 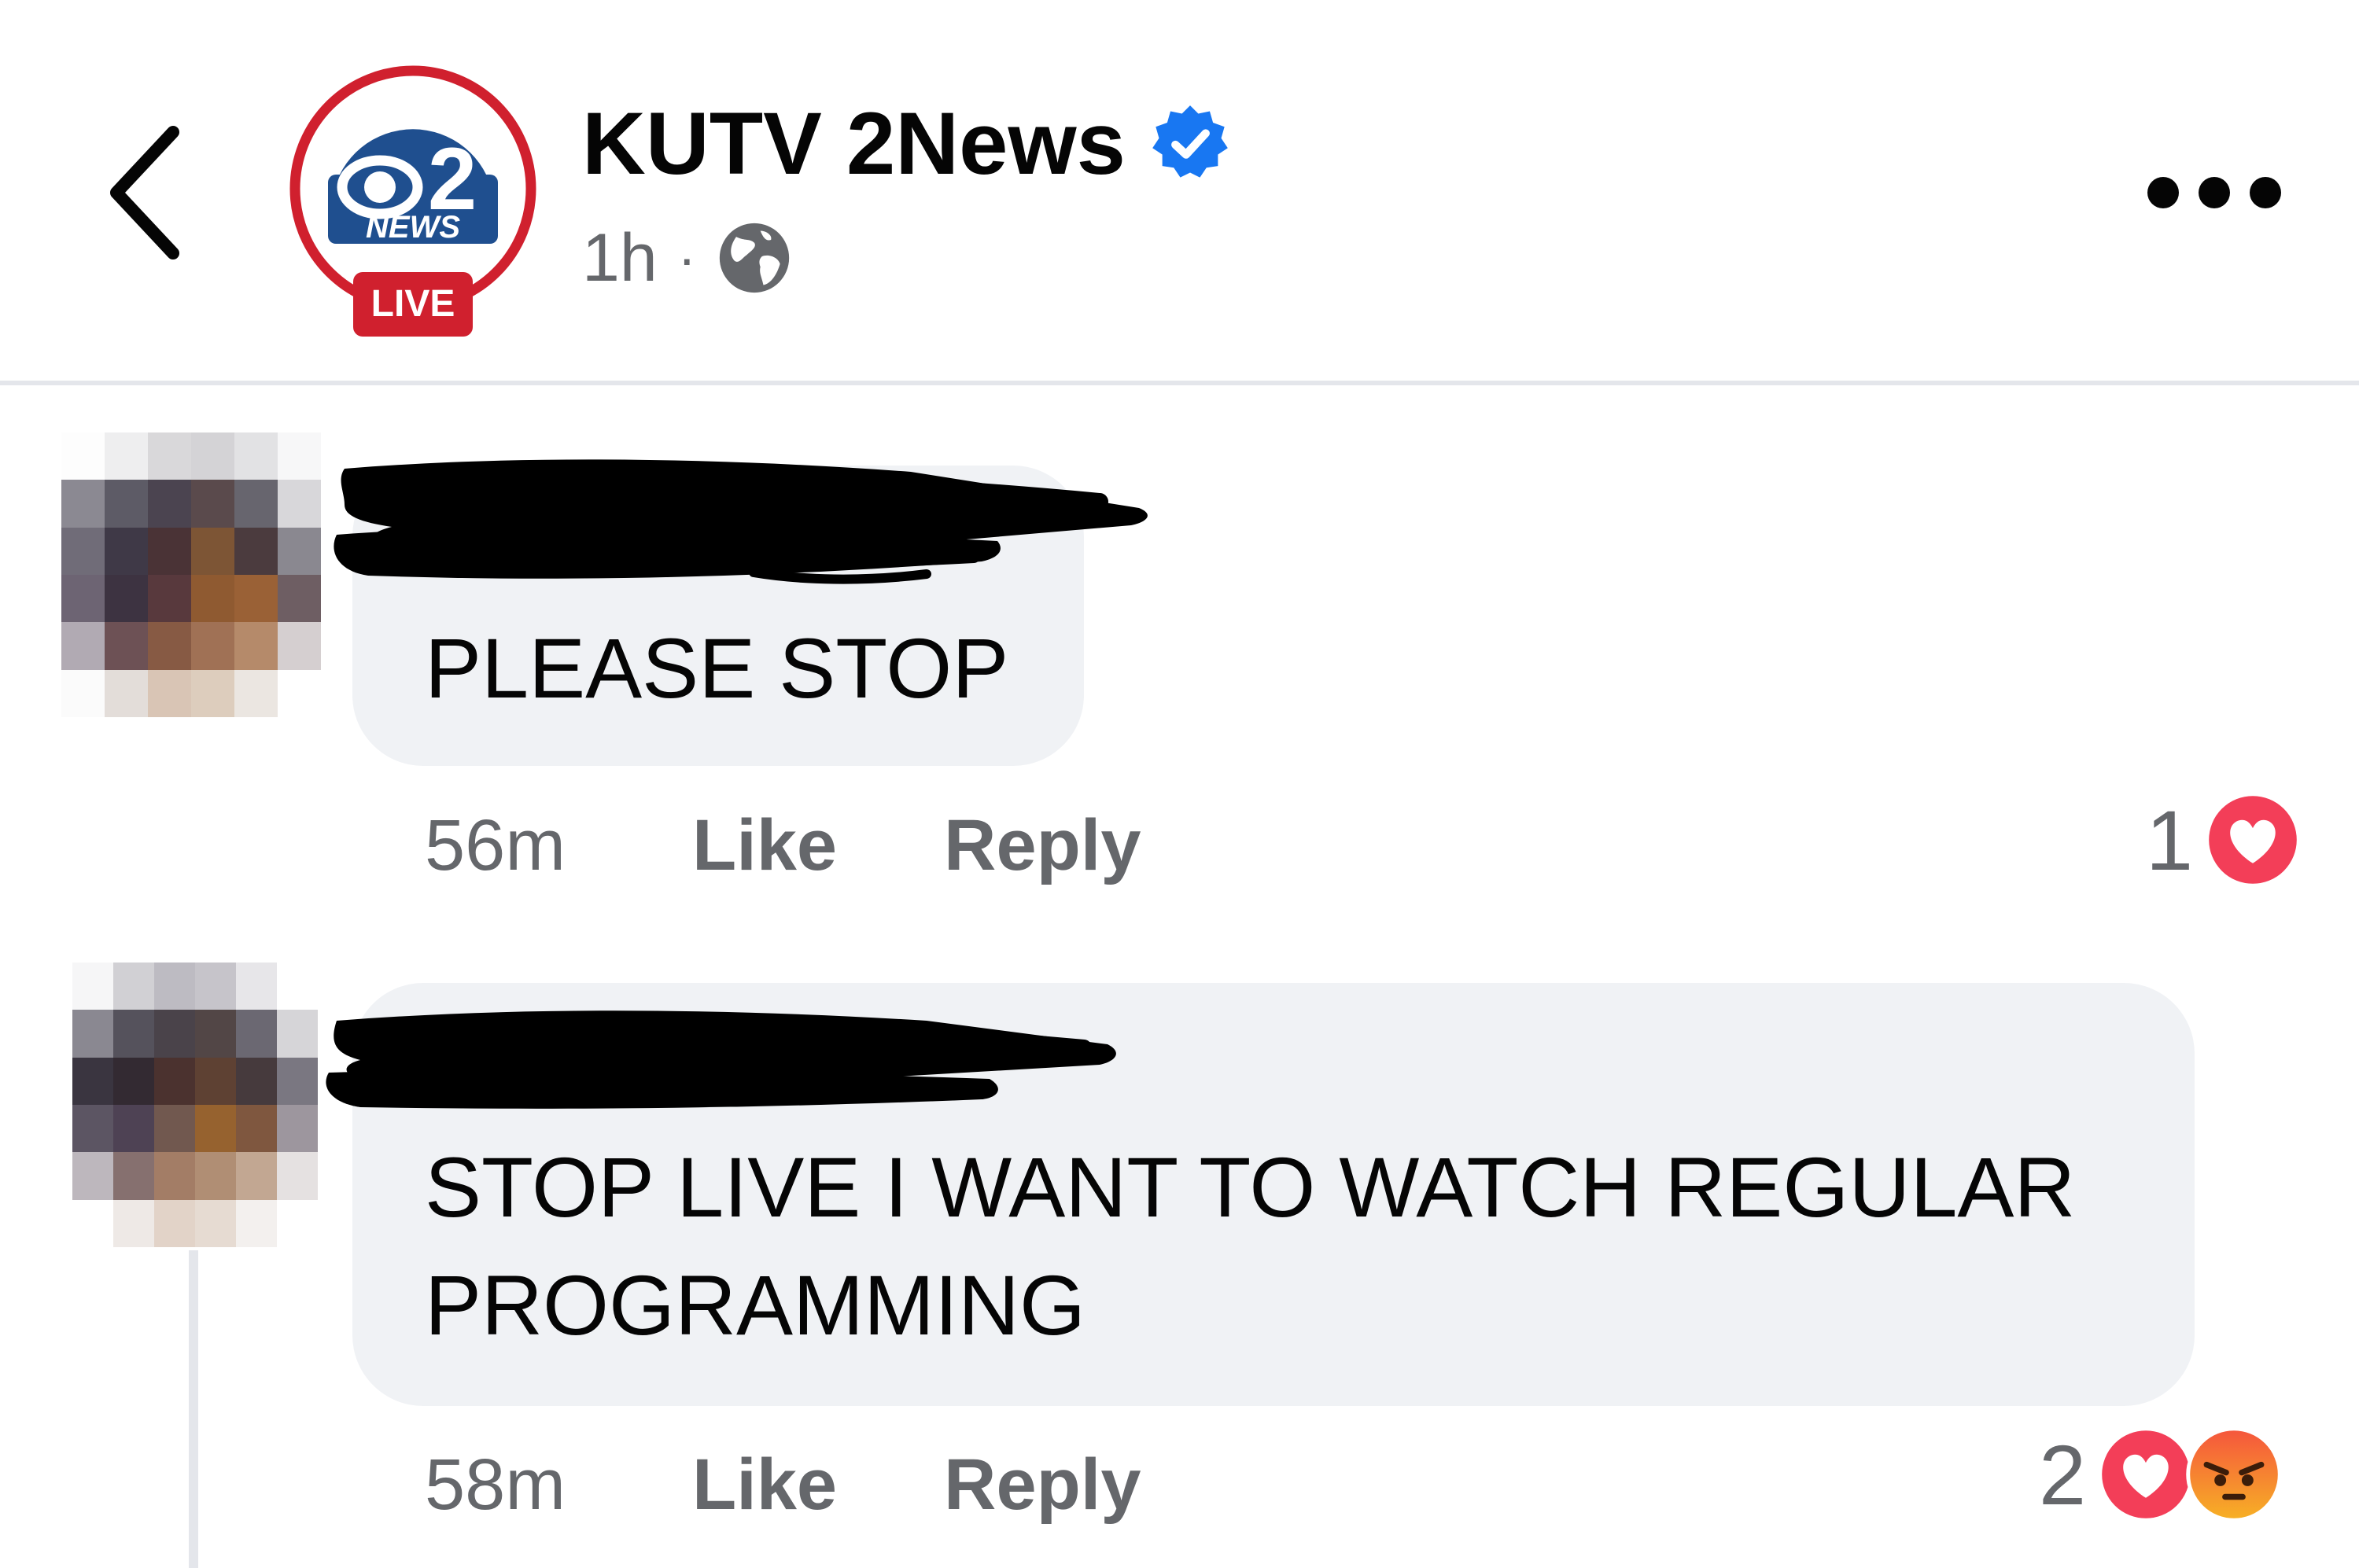 What do you see at coordinates (558, 845) in the screenshot?
I see `comment-time: 56m` at bounding box center [558, 845].